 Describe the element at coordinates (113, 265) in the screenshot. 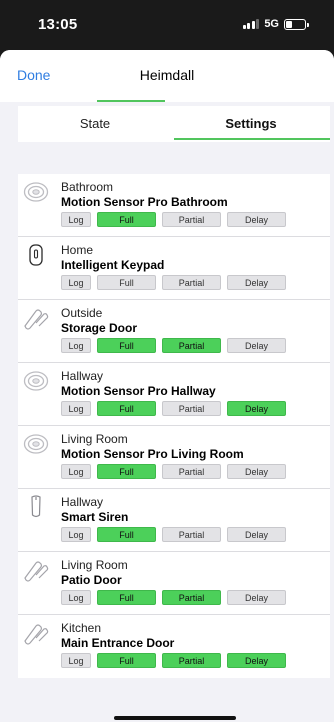

I see `device-name: Intelligent Keypad` at that location.